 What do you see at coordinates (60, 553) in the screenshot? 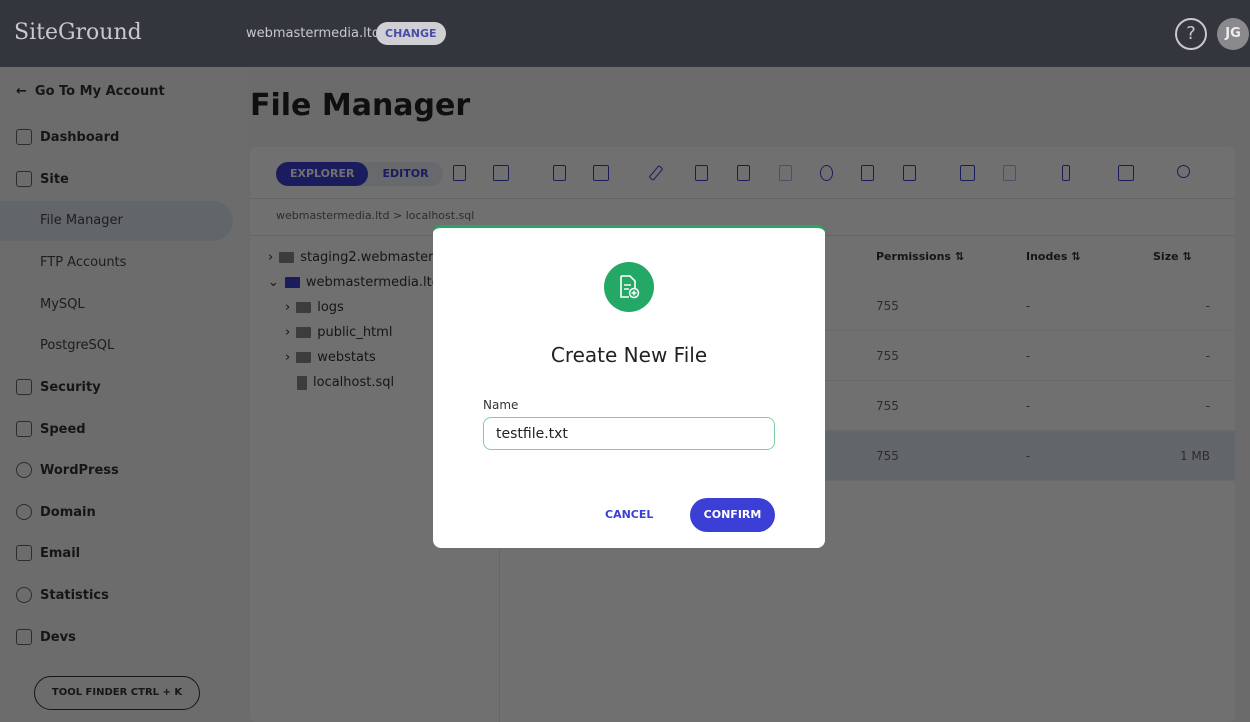
I see `label: Email` at bounding box center [60, 553].